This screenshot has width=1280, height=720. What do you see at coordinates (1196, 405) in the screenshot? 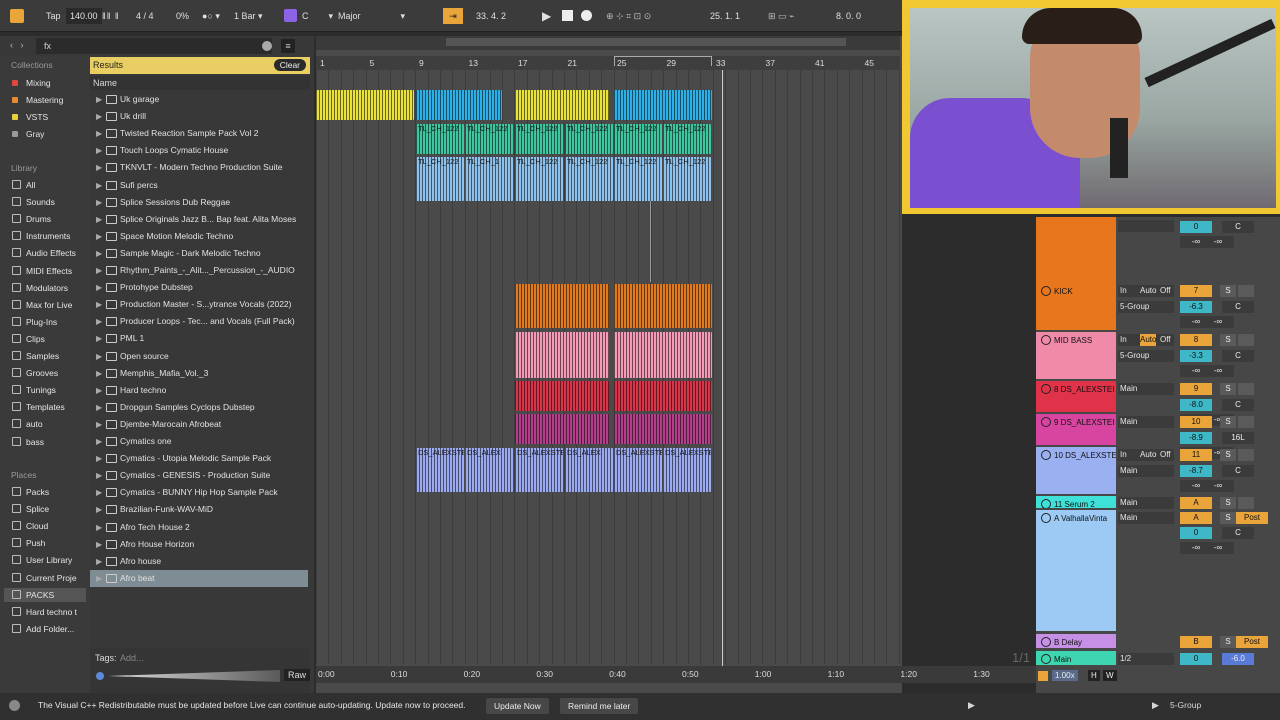
I see `volume-field: -8.0` at bounding box center [1196, 405].